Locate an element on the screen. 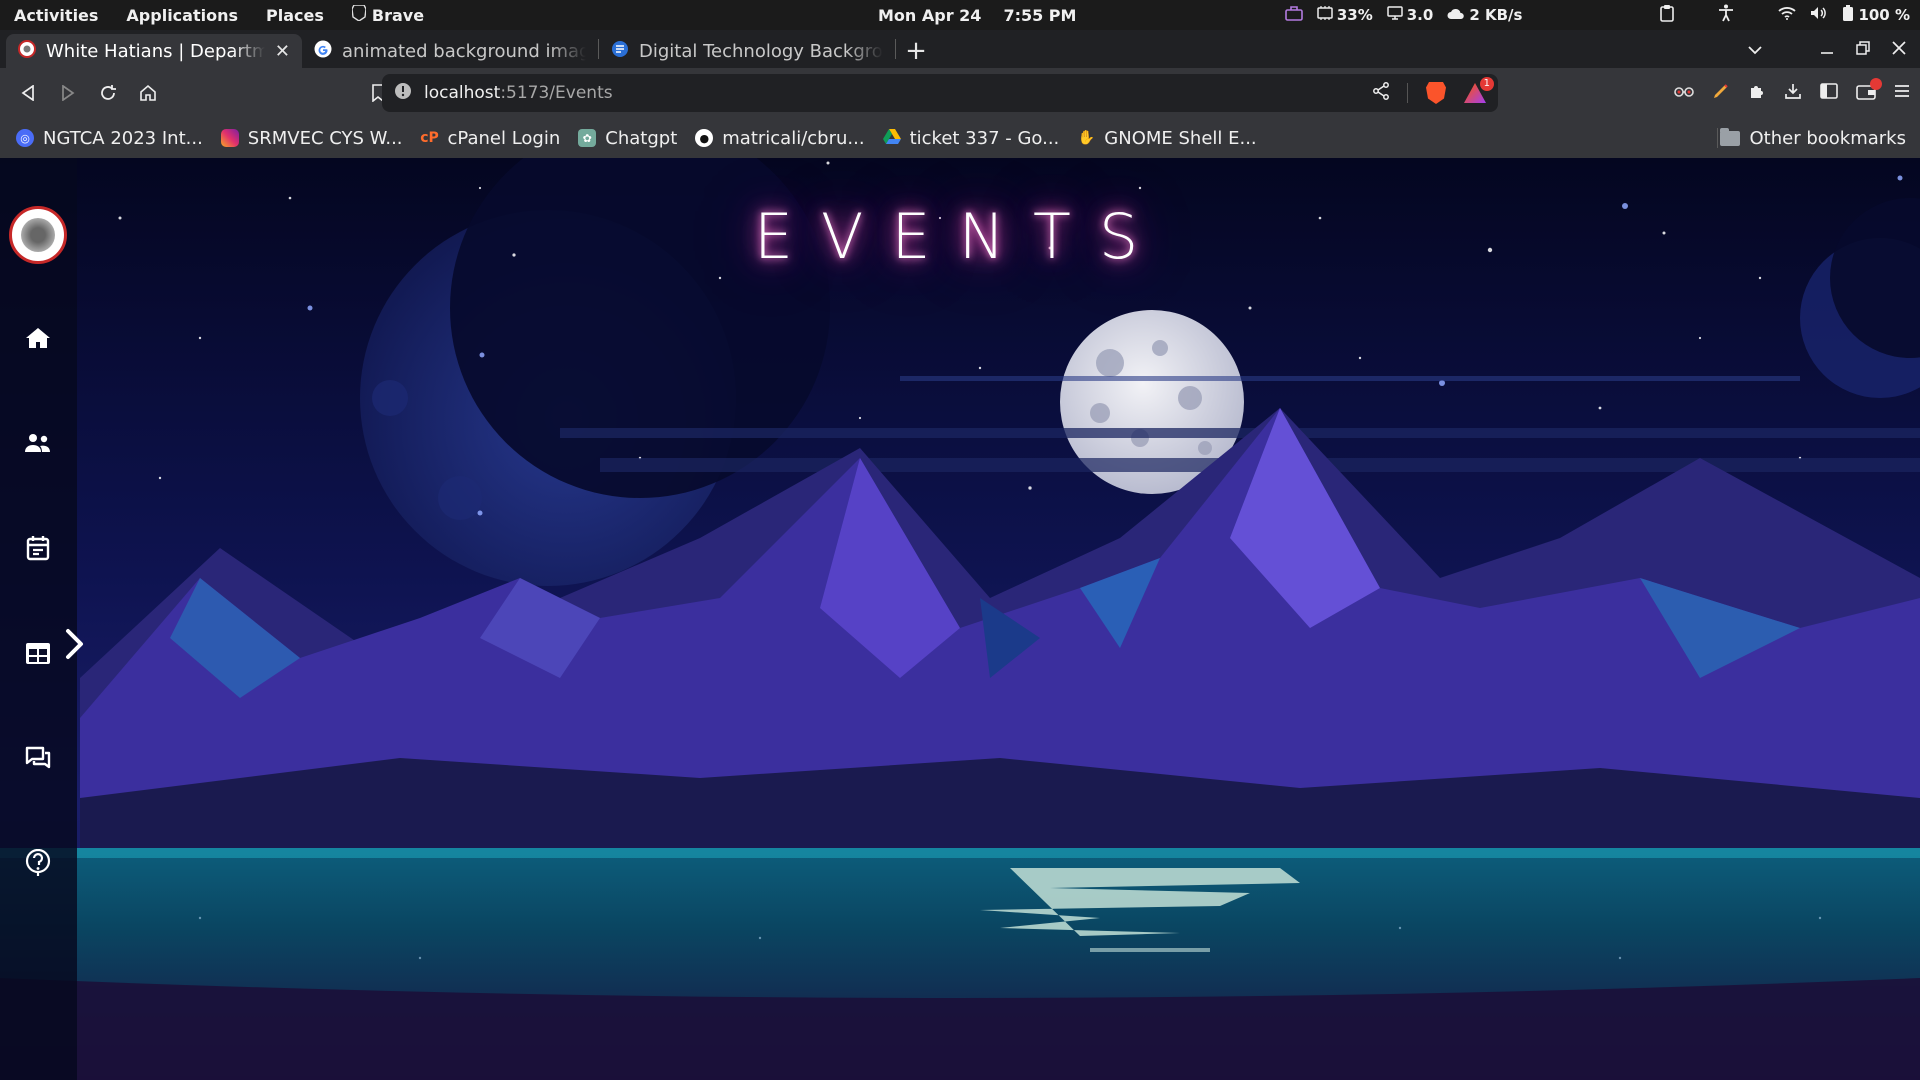 The height and width of the screenshot is (1080, 1920). reload-button is located at coordinates (108, 93).